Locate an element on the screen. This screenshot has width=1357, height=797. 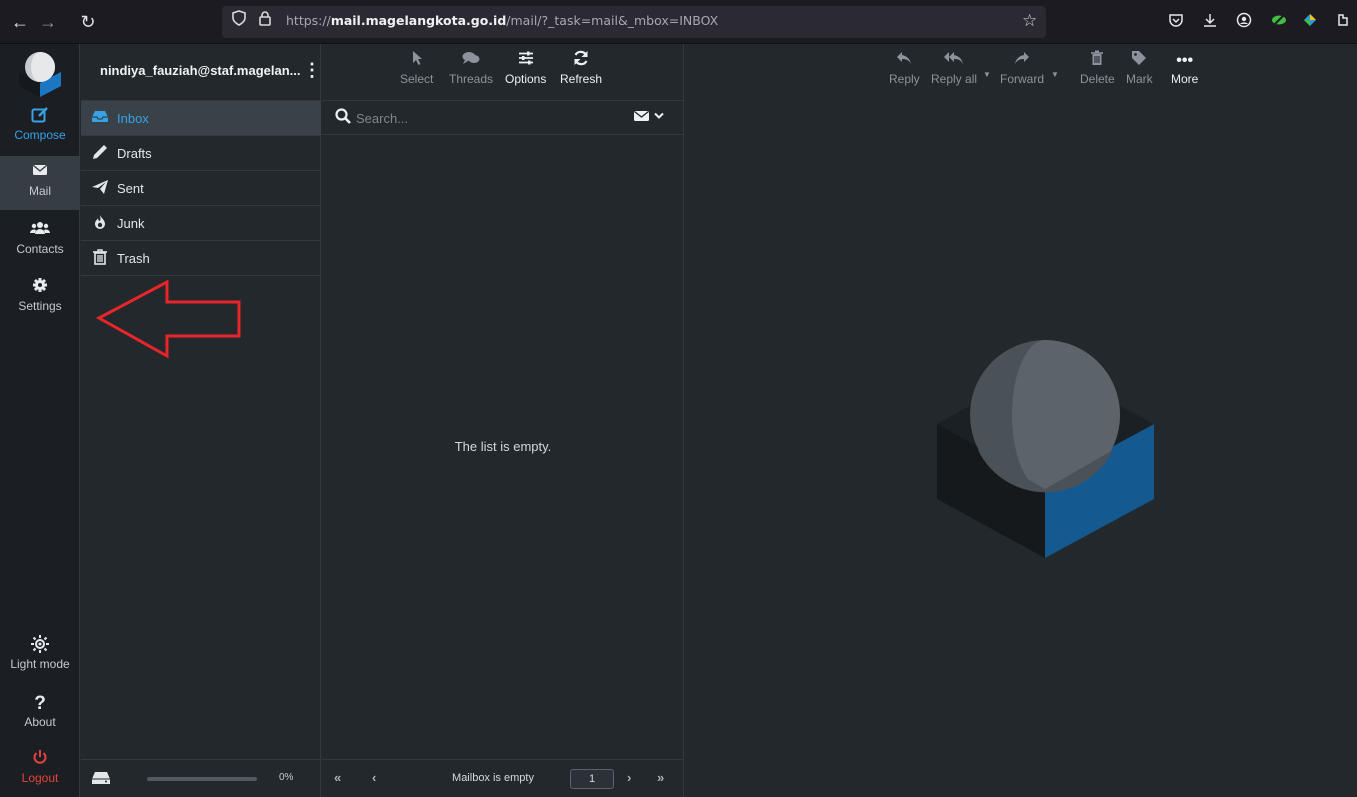
folder-label: Drafts is located at coordinates (134, 153).